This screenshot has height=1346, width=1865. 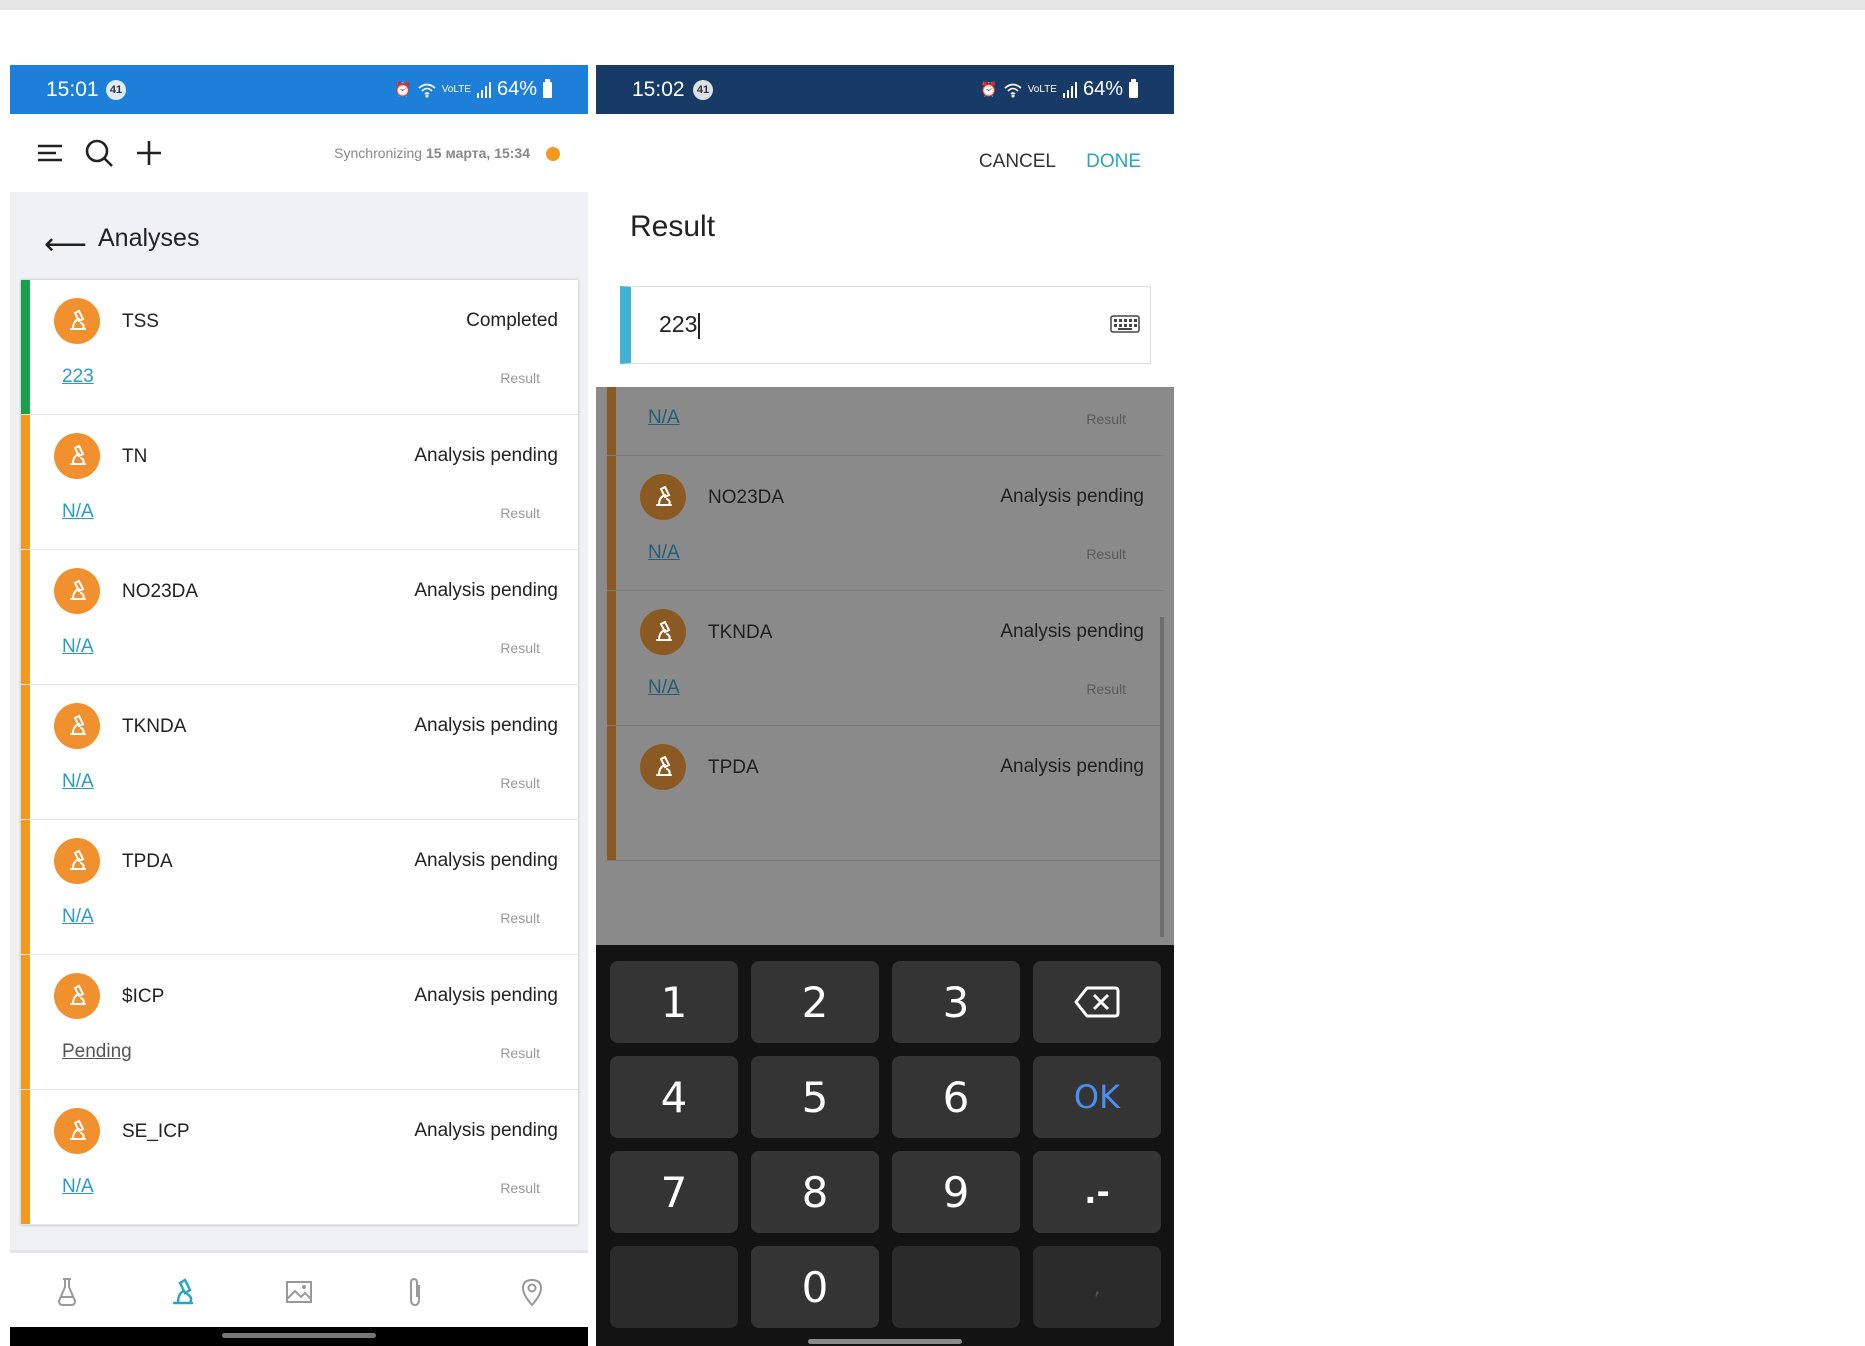 I want to click on analysis-name: TKNDA, so click(x=740, y=632).